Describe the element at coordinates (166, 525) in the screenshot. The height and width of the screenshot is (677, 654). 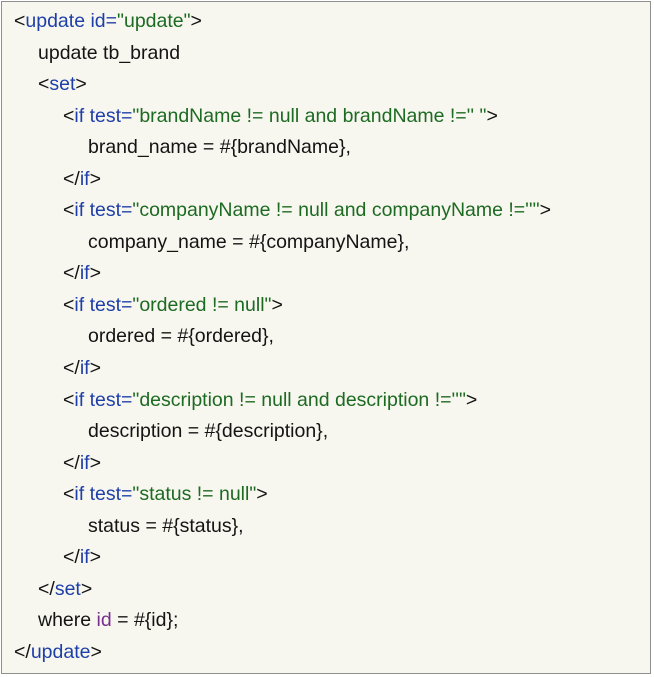
I see `code-token: status = #{status},` at that location.